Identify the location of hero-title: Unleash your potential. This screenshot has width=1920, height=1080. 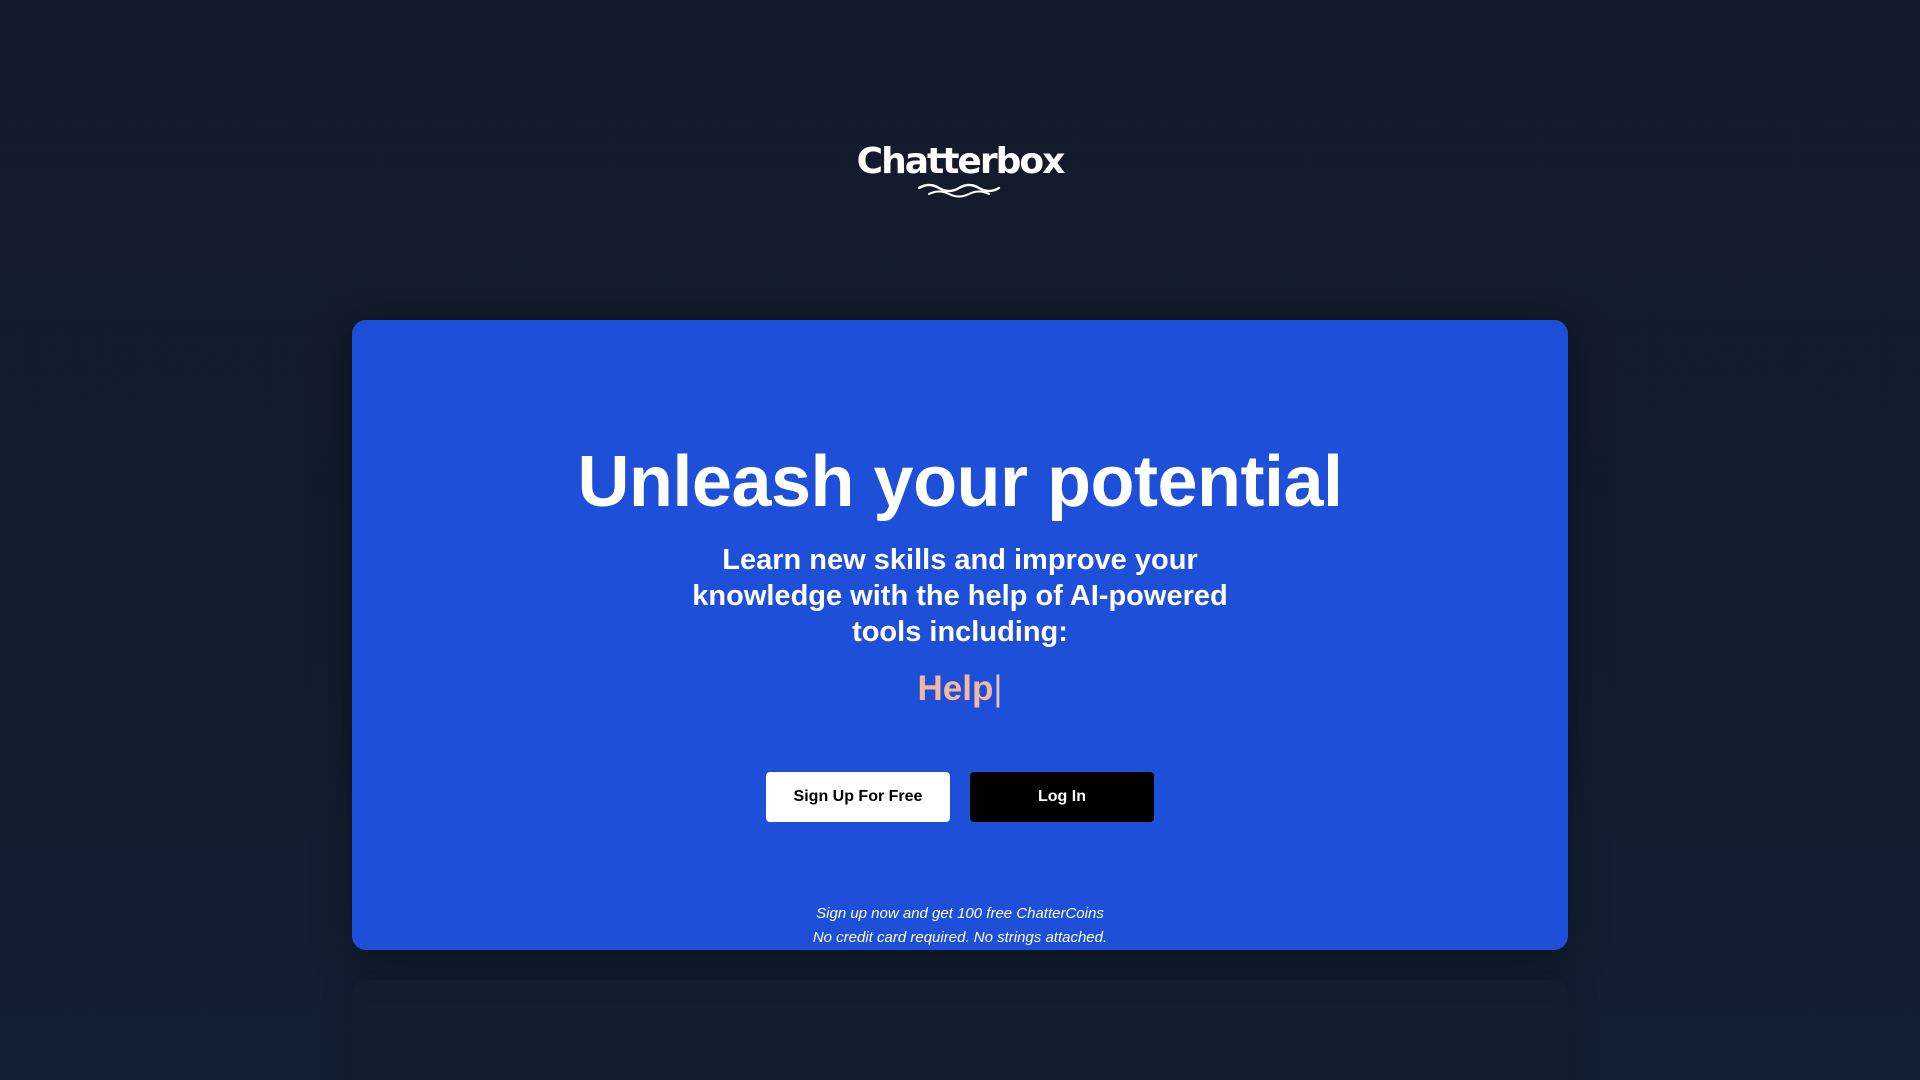
(960, 482).